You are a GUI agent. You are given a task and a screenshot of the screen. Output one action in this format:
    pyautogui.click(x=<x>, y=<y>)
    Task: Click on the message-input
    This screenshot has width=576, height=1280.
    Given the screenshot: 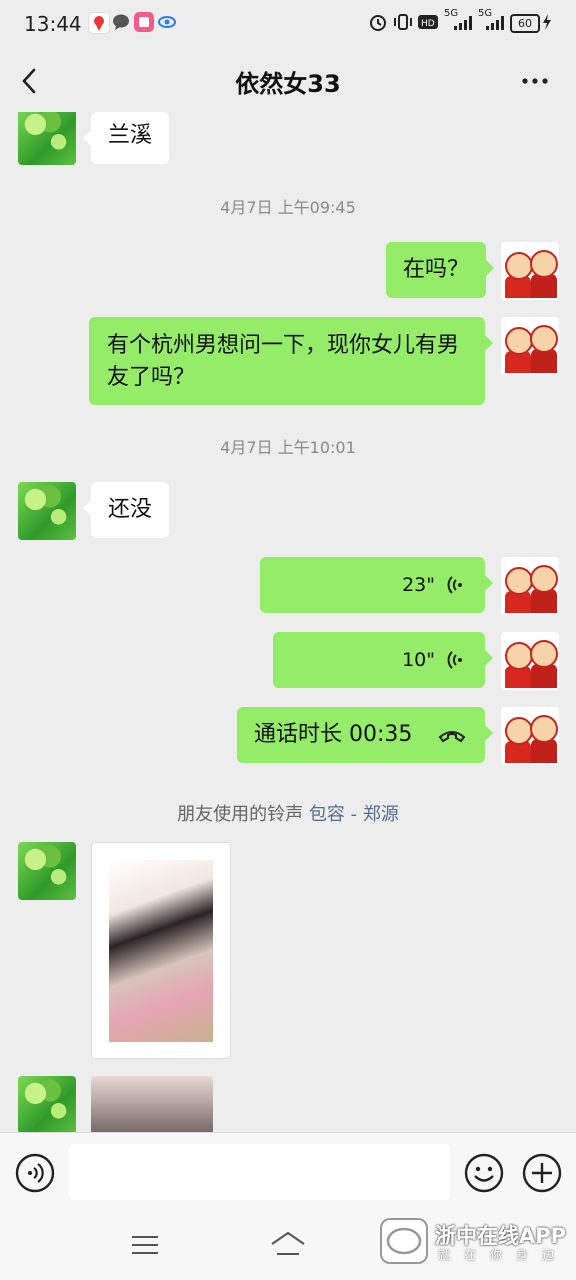 What is the action you would take?
    pyautogui.click(x=259, y=1172)
    